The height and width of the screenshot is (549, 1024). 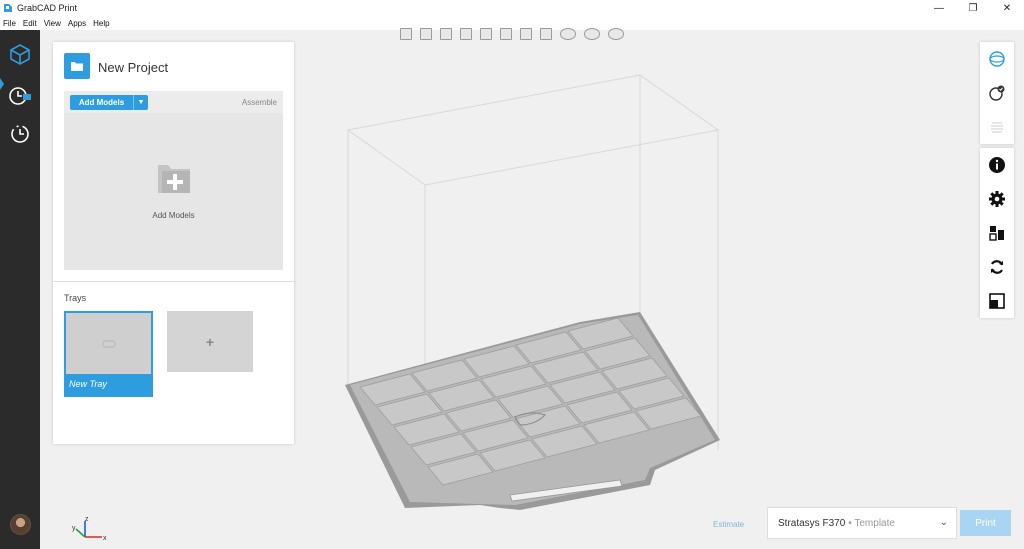 I want to click on tray-card: New Tray, so click(x=108, y=354).